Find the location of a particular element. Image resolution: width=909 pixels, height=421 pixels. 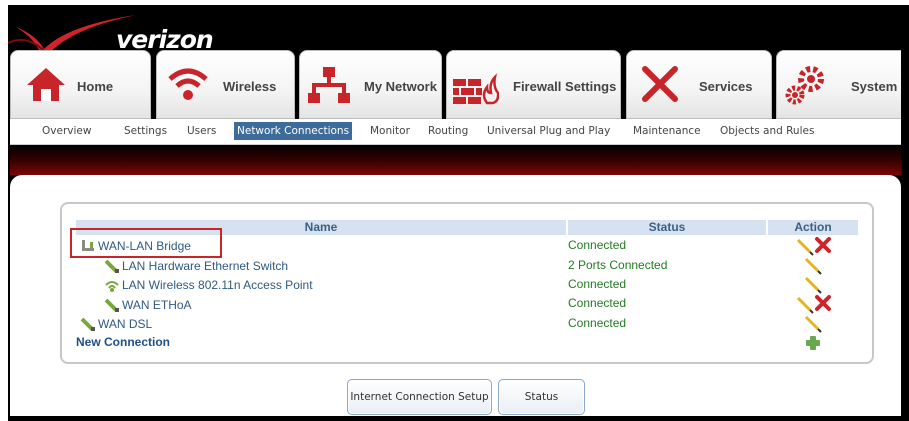

internet-connection-setup-button: Internet Connection Setup is located at coordinates (419, 397).